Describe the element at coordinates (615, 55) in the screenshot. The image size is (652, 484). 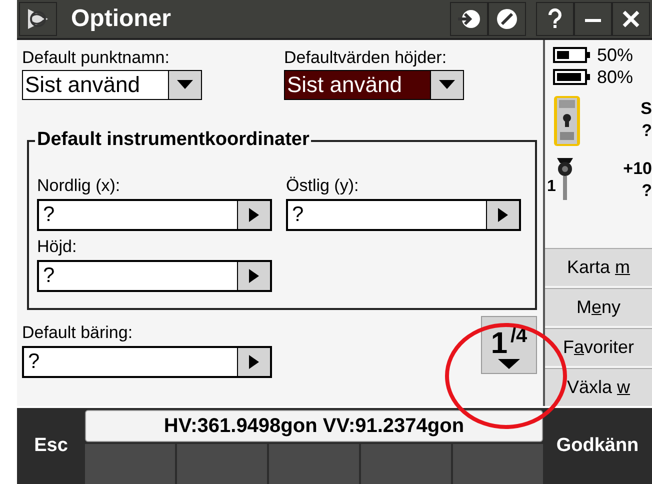
I see `battery-percent: 50%` at that location.